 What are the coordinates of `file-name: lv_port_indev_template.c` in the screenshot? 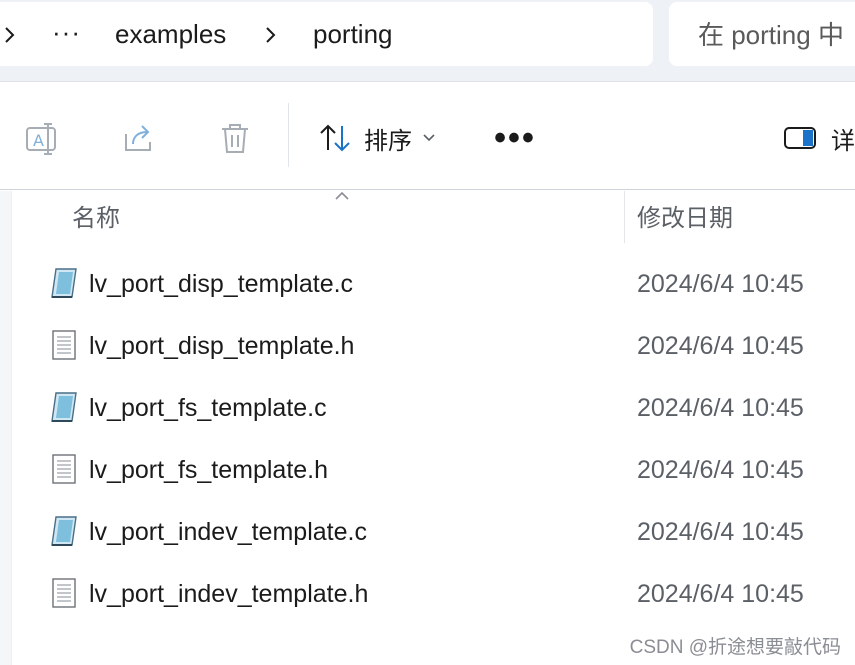 It's located at (228, 532).